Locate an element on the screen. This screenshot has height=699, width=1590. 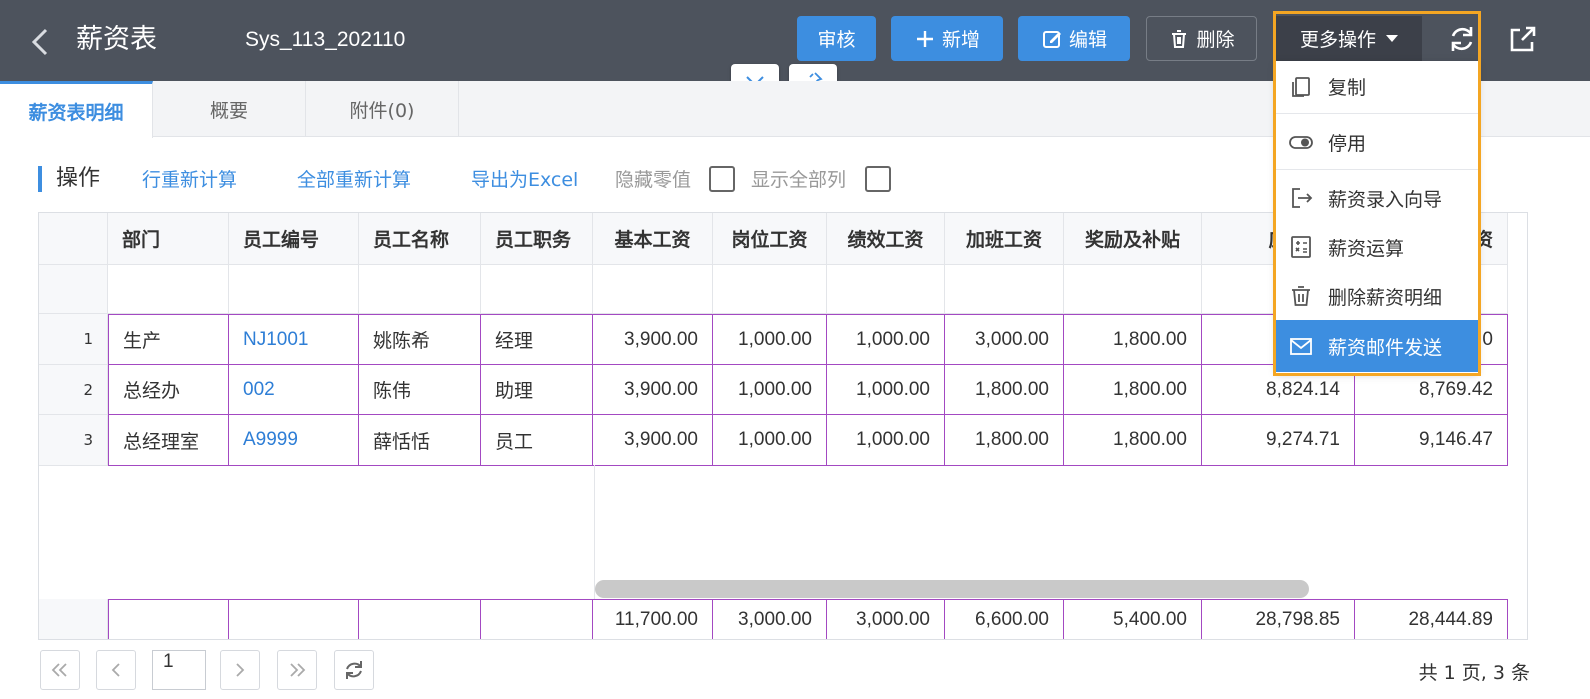
employee-title-cell: 经理 is located at coordinates (537, 339).